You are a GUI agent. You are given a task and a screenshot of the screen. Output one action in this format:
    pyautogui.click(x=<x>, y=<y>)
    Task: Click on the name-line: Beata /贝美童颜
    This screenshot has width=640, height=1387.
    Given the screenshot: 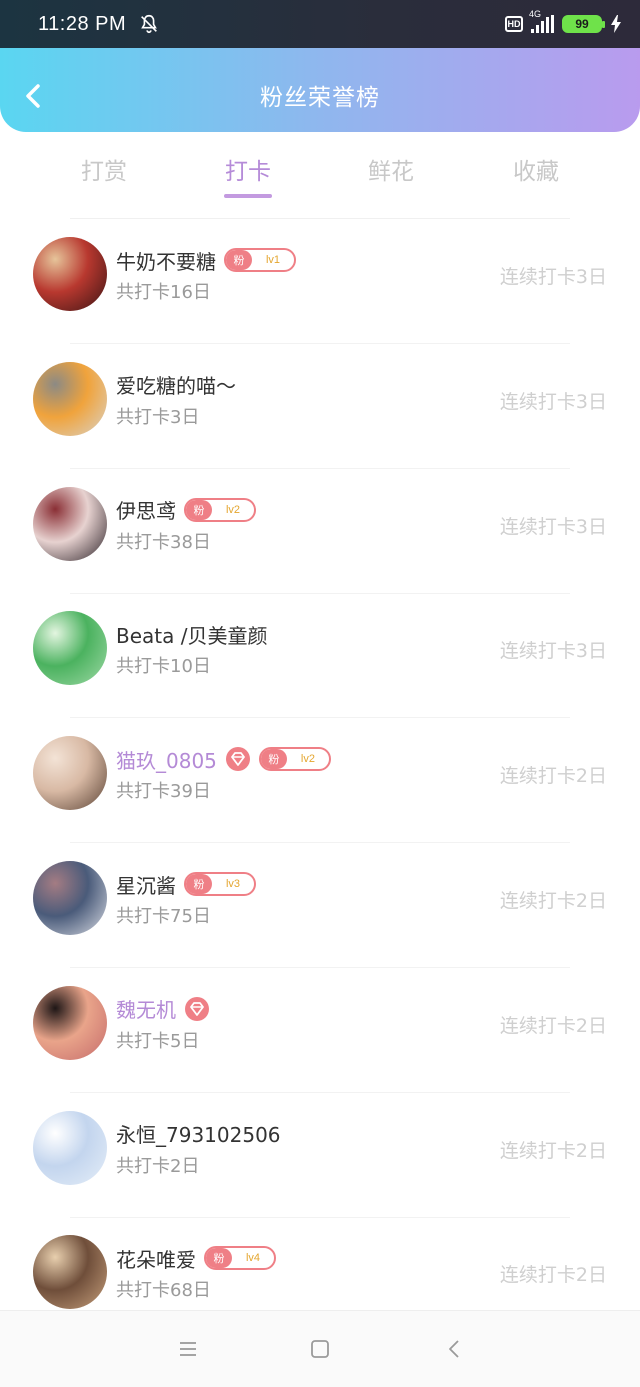 What is the action you would take?
    pyautogui.click(x=191, y=634)
    